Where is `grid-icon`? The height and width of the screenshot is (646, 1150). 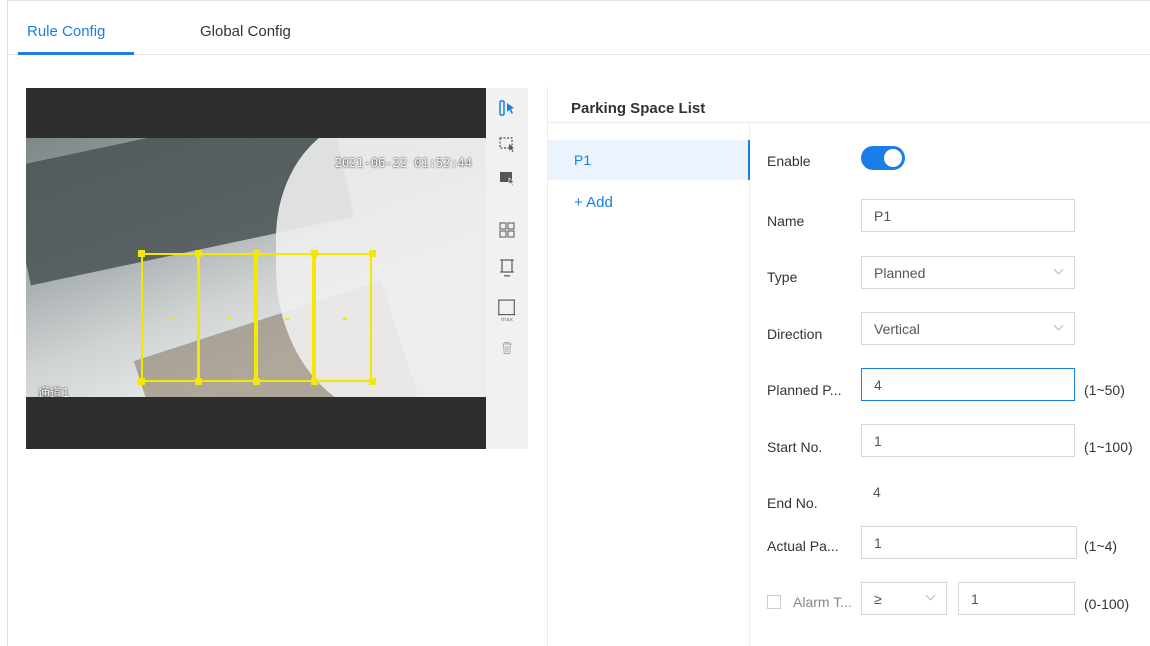 grid-icon is located at coordinates (507, 230).